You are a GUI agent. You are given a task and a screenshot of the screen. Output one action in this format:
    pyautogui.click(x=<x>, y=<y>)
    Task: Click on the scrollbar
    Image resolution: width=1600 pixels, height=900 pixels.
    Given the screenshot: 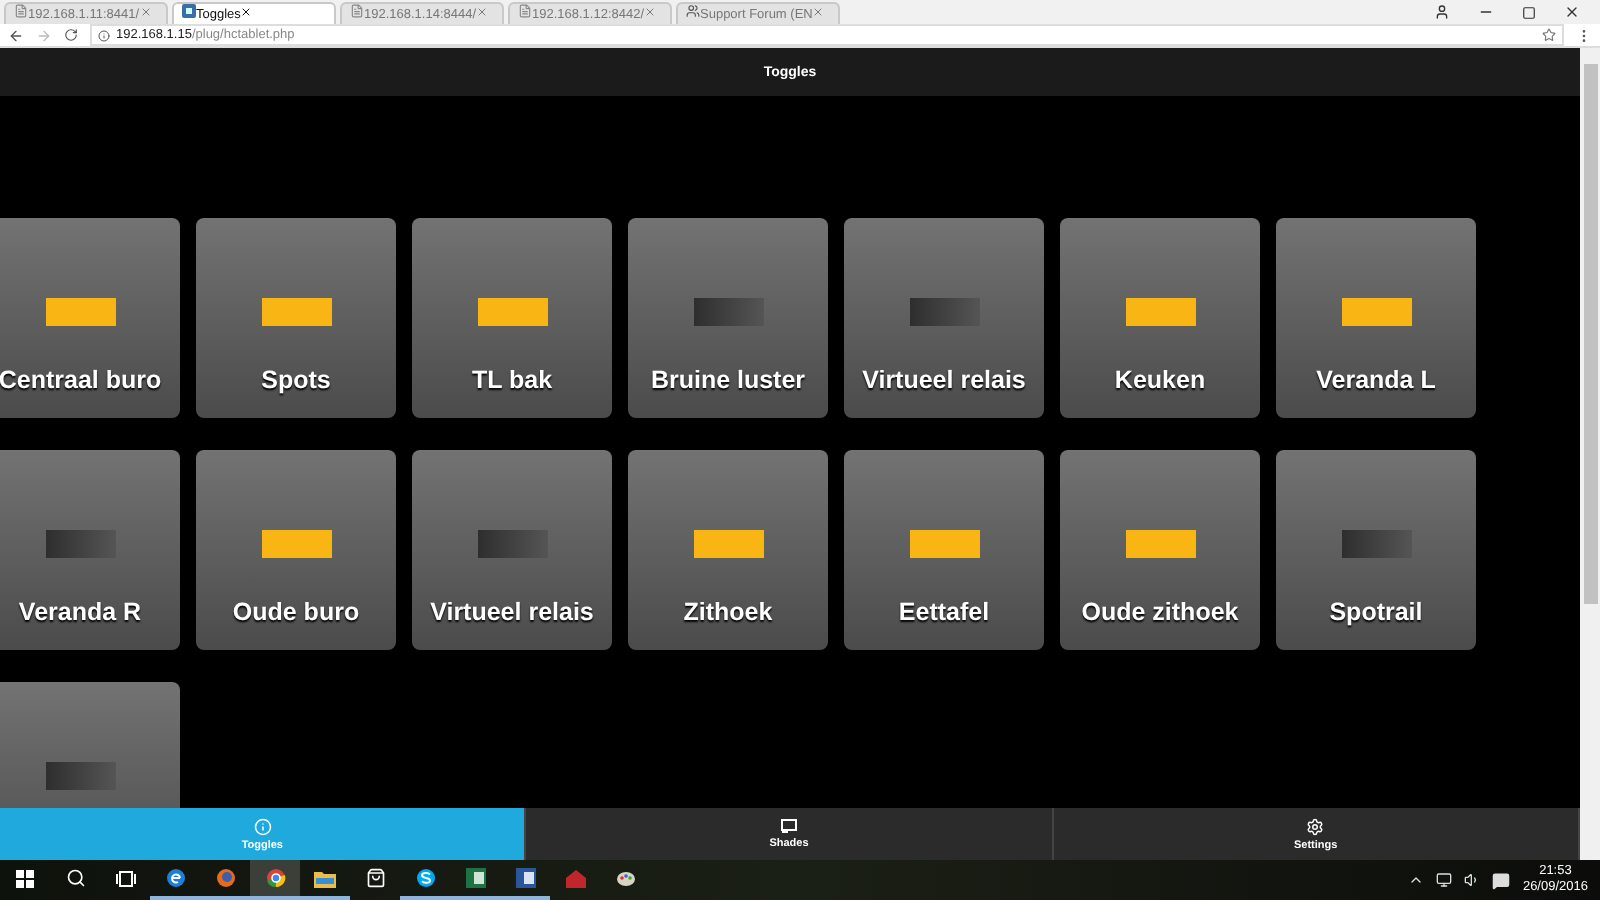 What is the action you would take?
    pyautogui.click(x=1590, y=454)
    